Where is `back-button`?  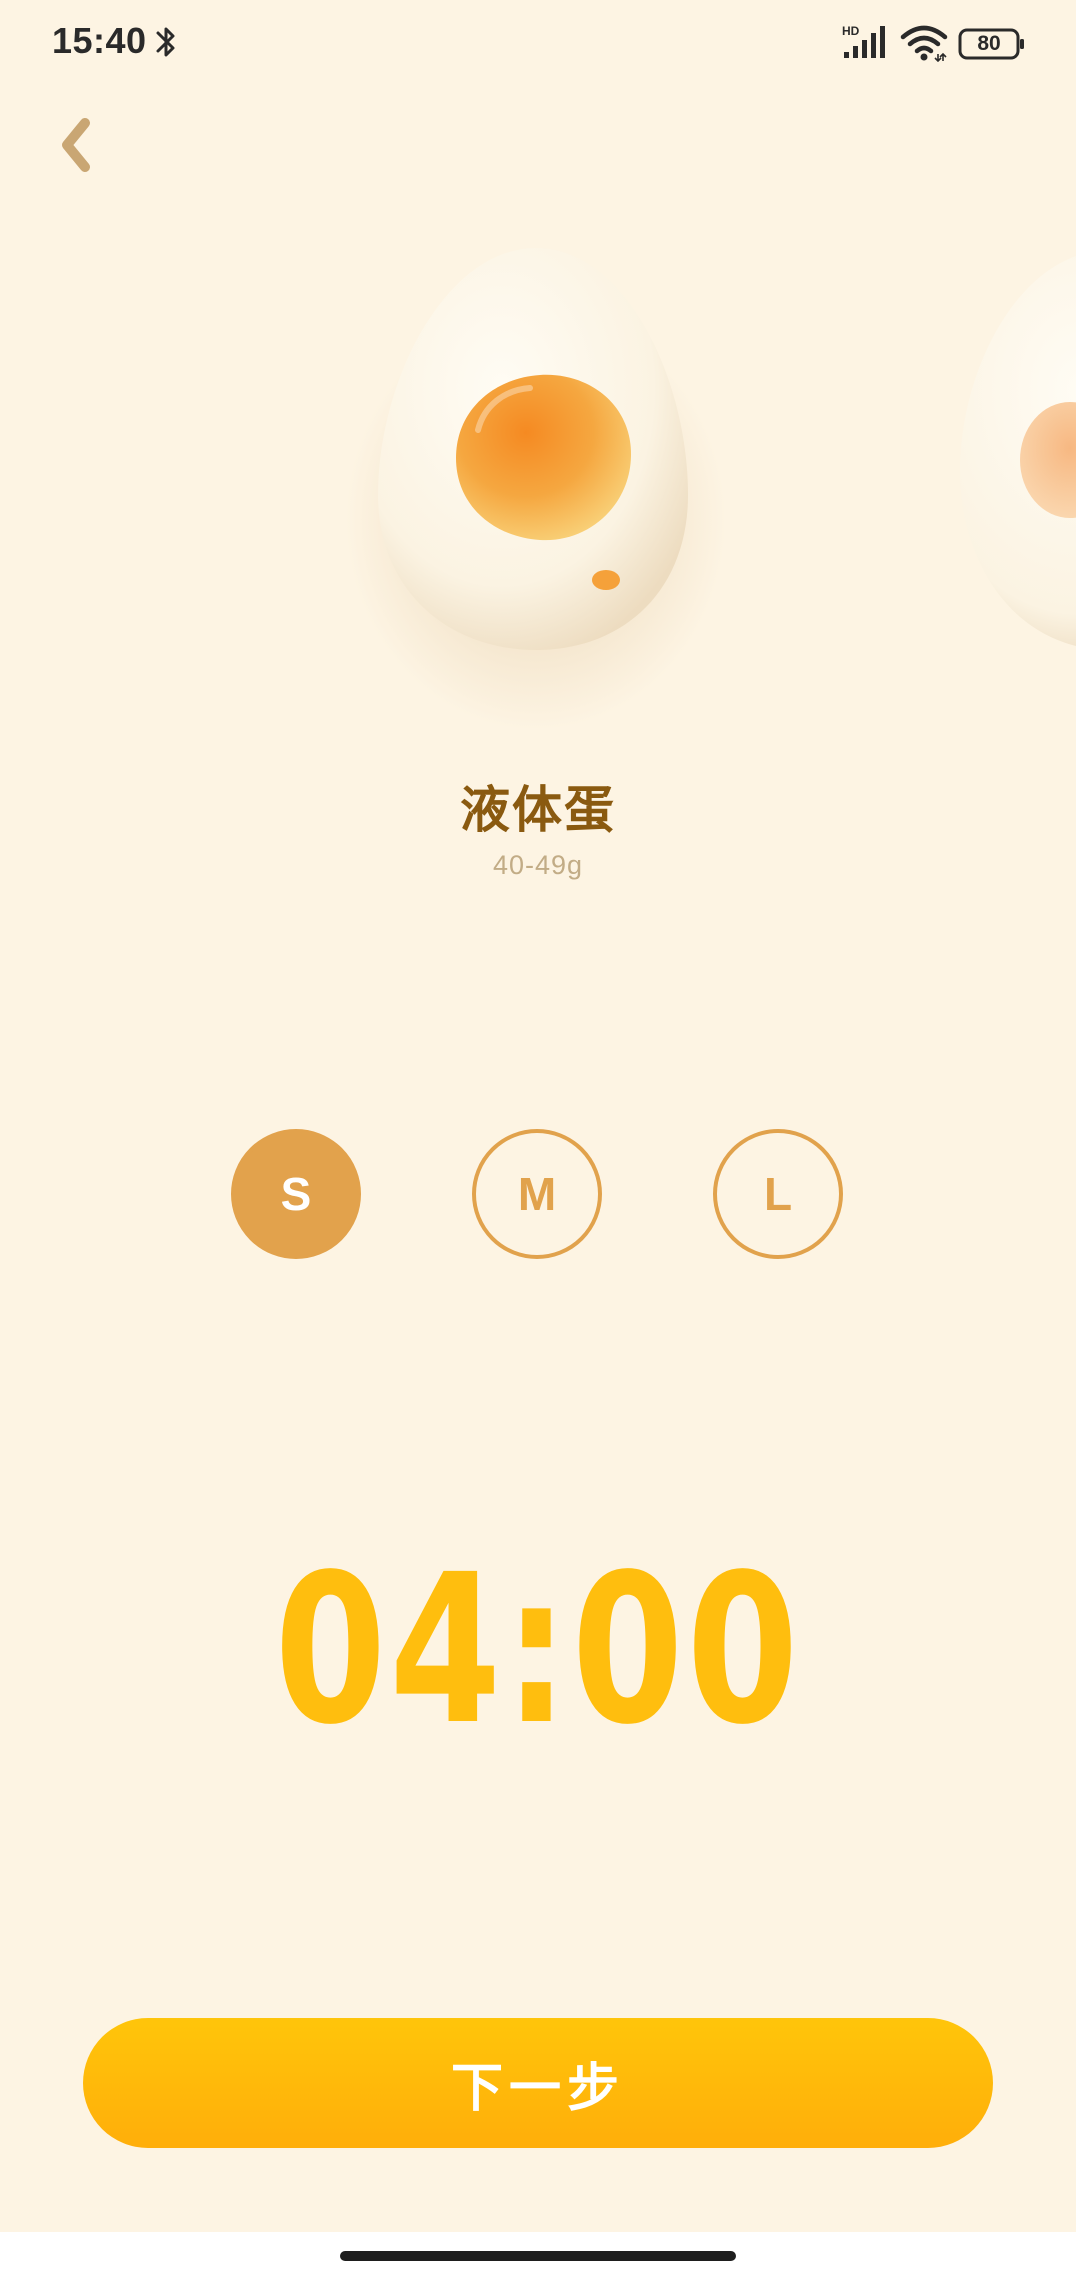
back-button is located at coordinates (75, 145).